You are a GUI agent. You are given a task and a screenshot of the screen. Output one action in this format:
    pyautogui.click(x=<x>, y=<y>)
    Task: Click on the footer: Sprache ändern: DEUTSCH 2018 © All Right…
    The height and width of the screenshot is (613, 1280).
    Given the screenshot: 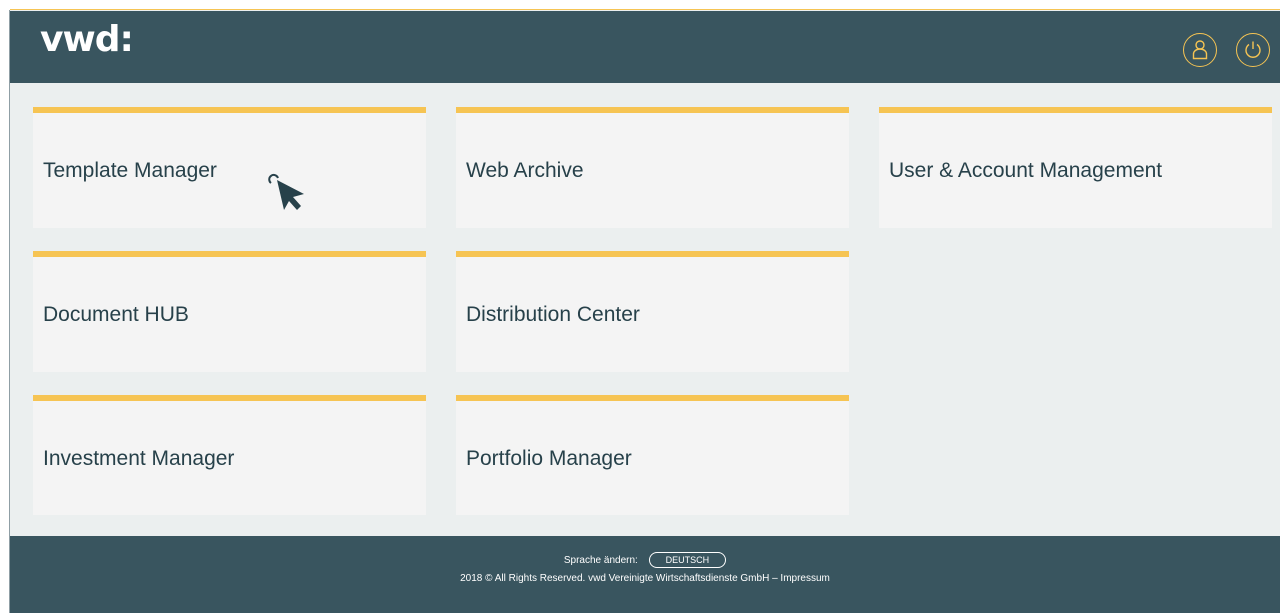 What is the action you would take?
    pyautogui.click(x=645, y=574)
    